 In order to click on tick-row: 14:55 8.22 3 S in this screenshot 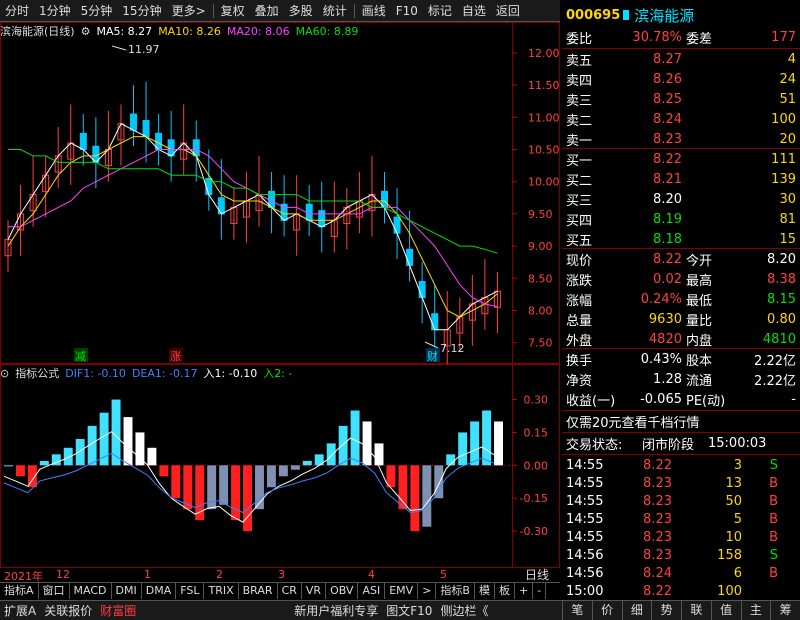, I will do `click(681, 465)`.